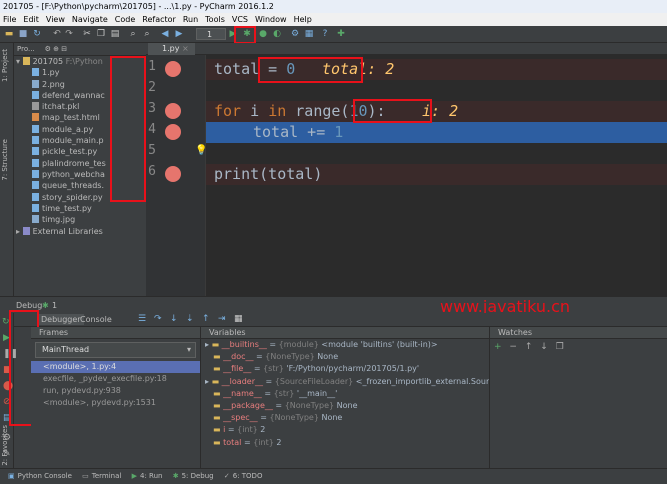 This screenshot has width=667, height=484. What do you see at coordinates (190, 319) in the screenshot?
I see `step-into-my-code-icon: ⇣` at bounding box center [190, 319].